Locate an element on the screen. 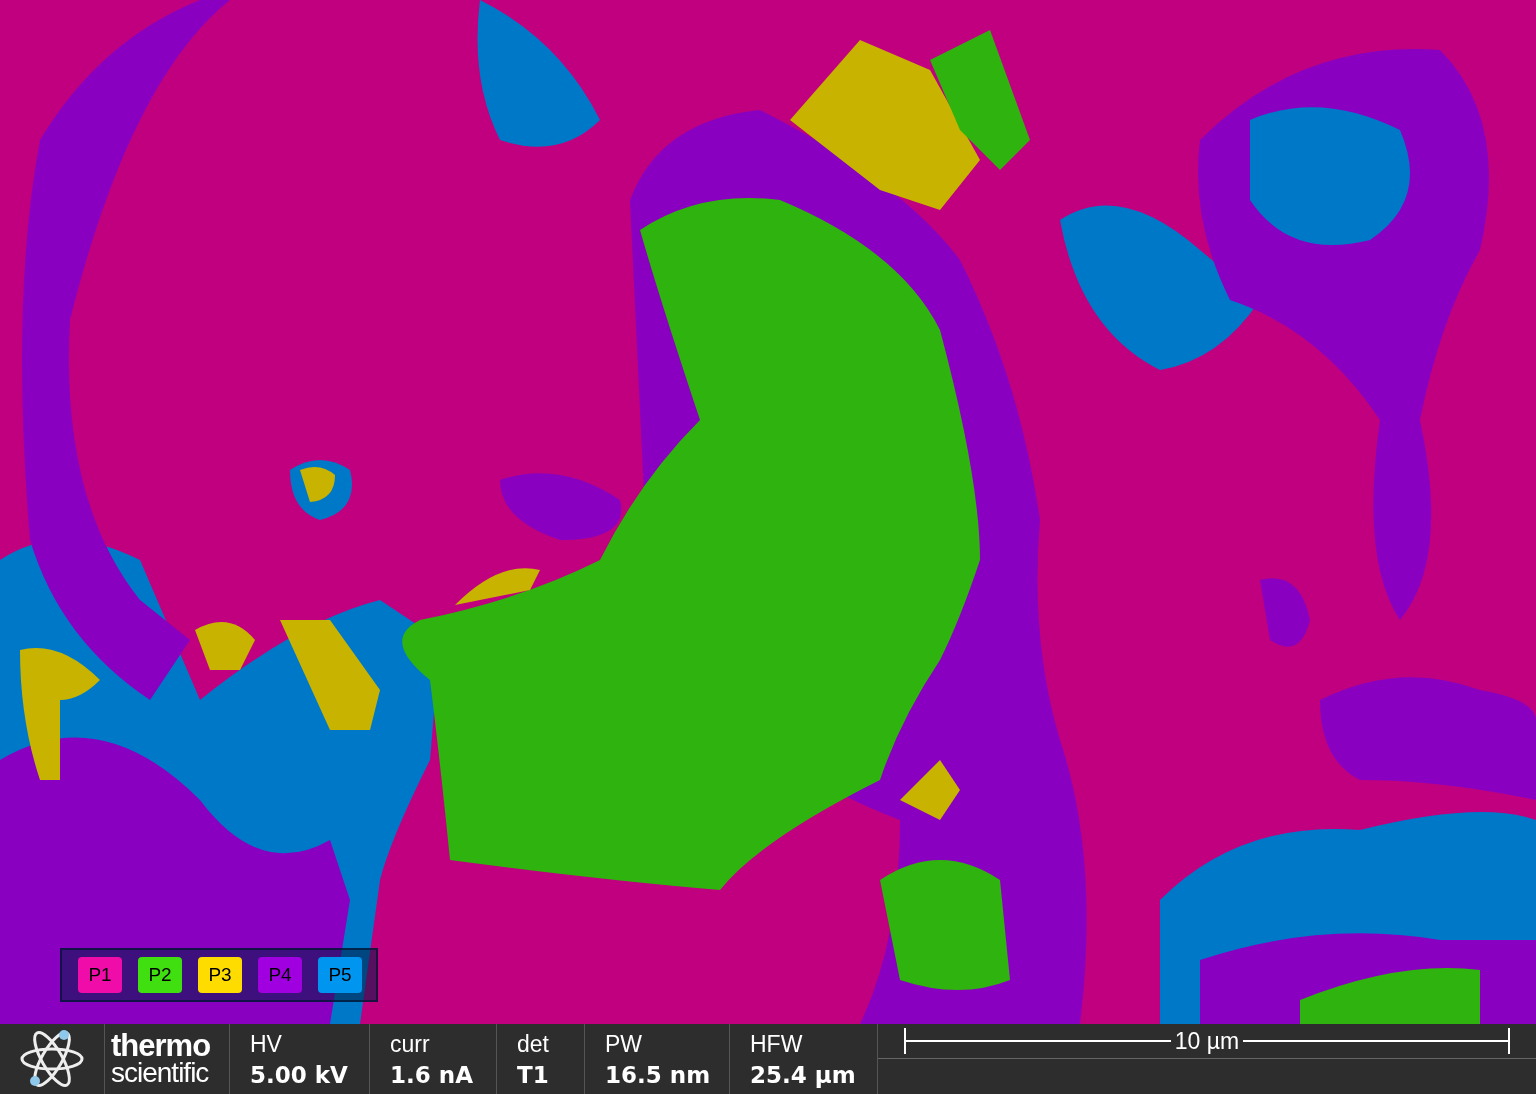  parameter-value: 1.6 nA is located at coordinates (432, 1074).